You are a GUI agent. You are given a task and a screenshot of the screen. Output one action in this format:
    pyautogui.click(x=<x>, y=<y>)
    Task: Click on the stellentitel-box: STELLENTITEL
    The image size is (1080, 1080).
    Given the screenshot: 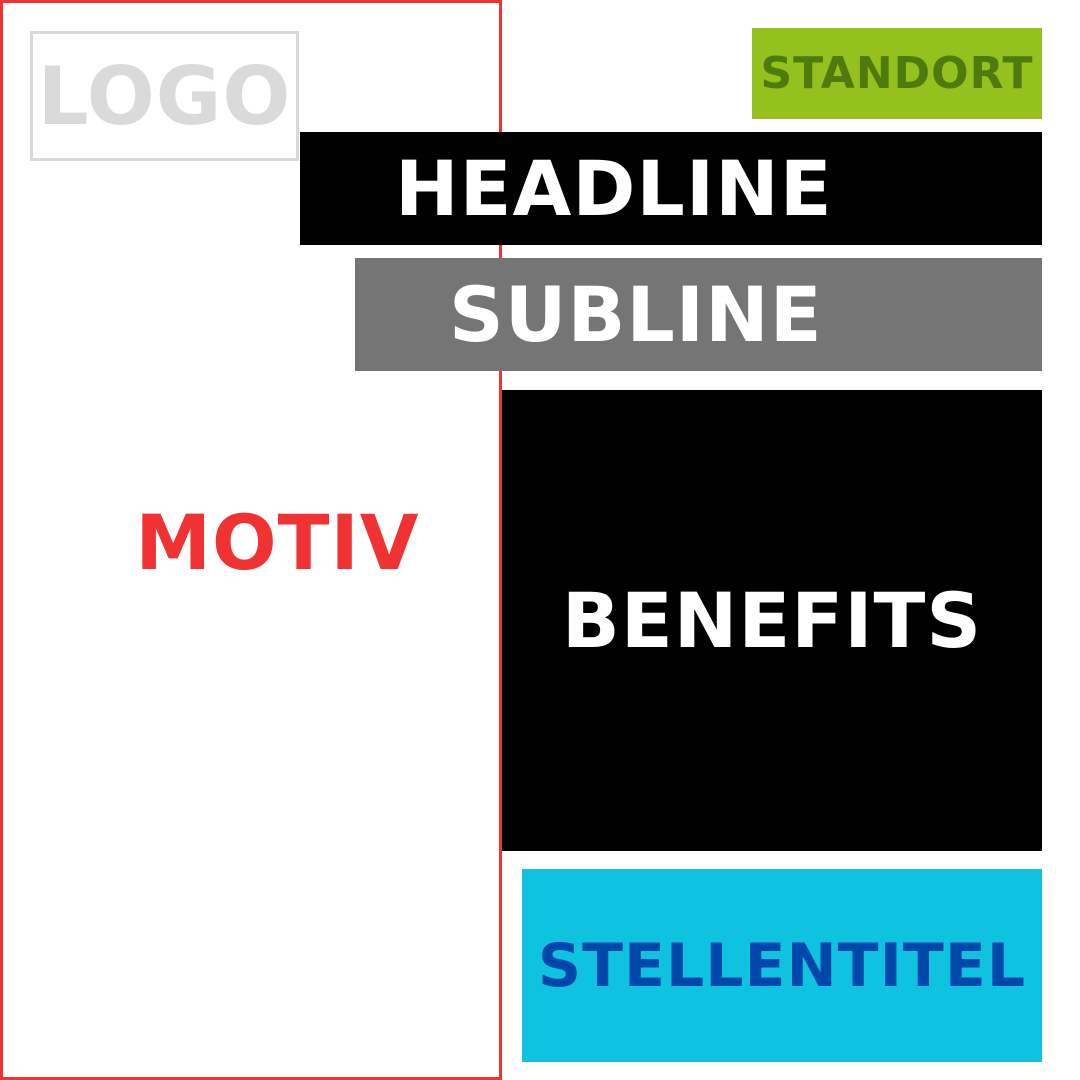 What is the action you would take?
    pyautogui.click(x=782, y=965)
    